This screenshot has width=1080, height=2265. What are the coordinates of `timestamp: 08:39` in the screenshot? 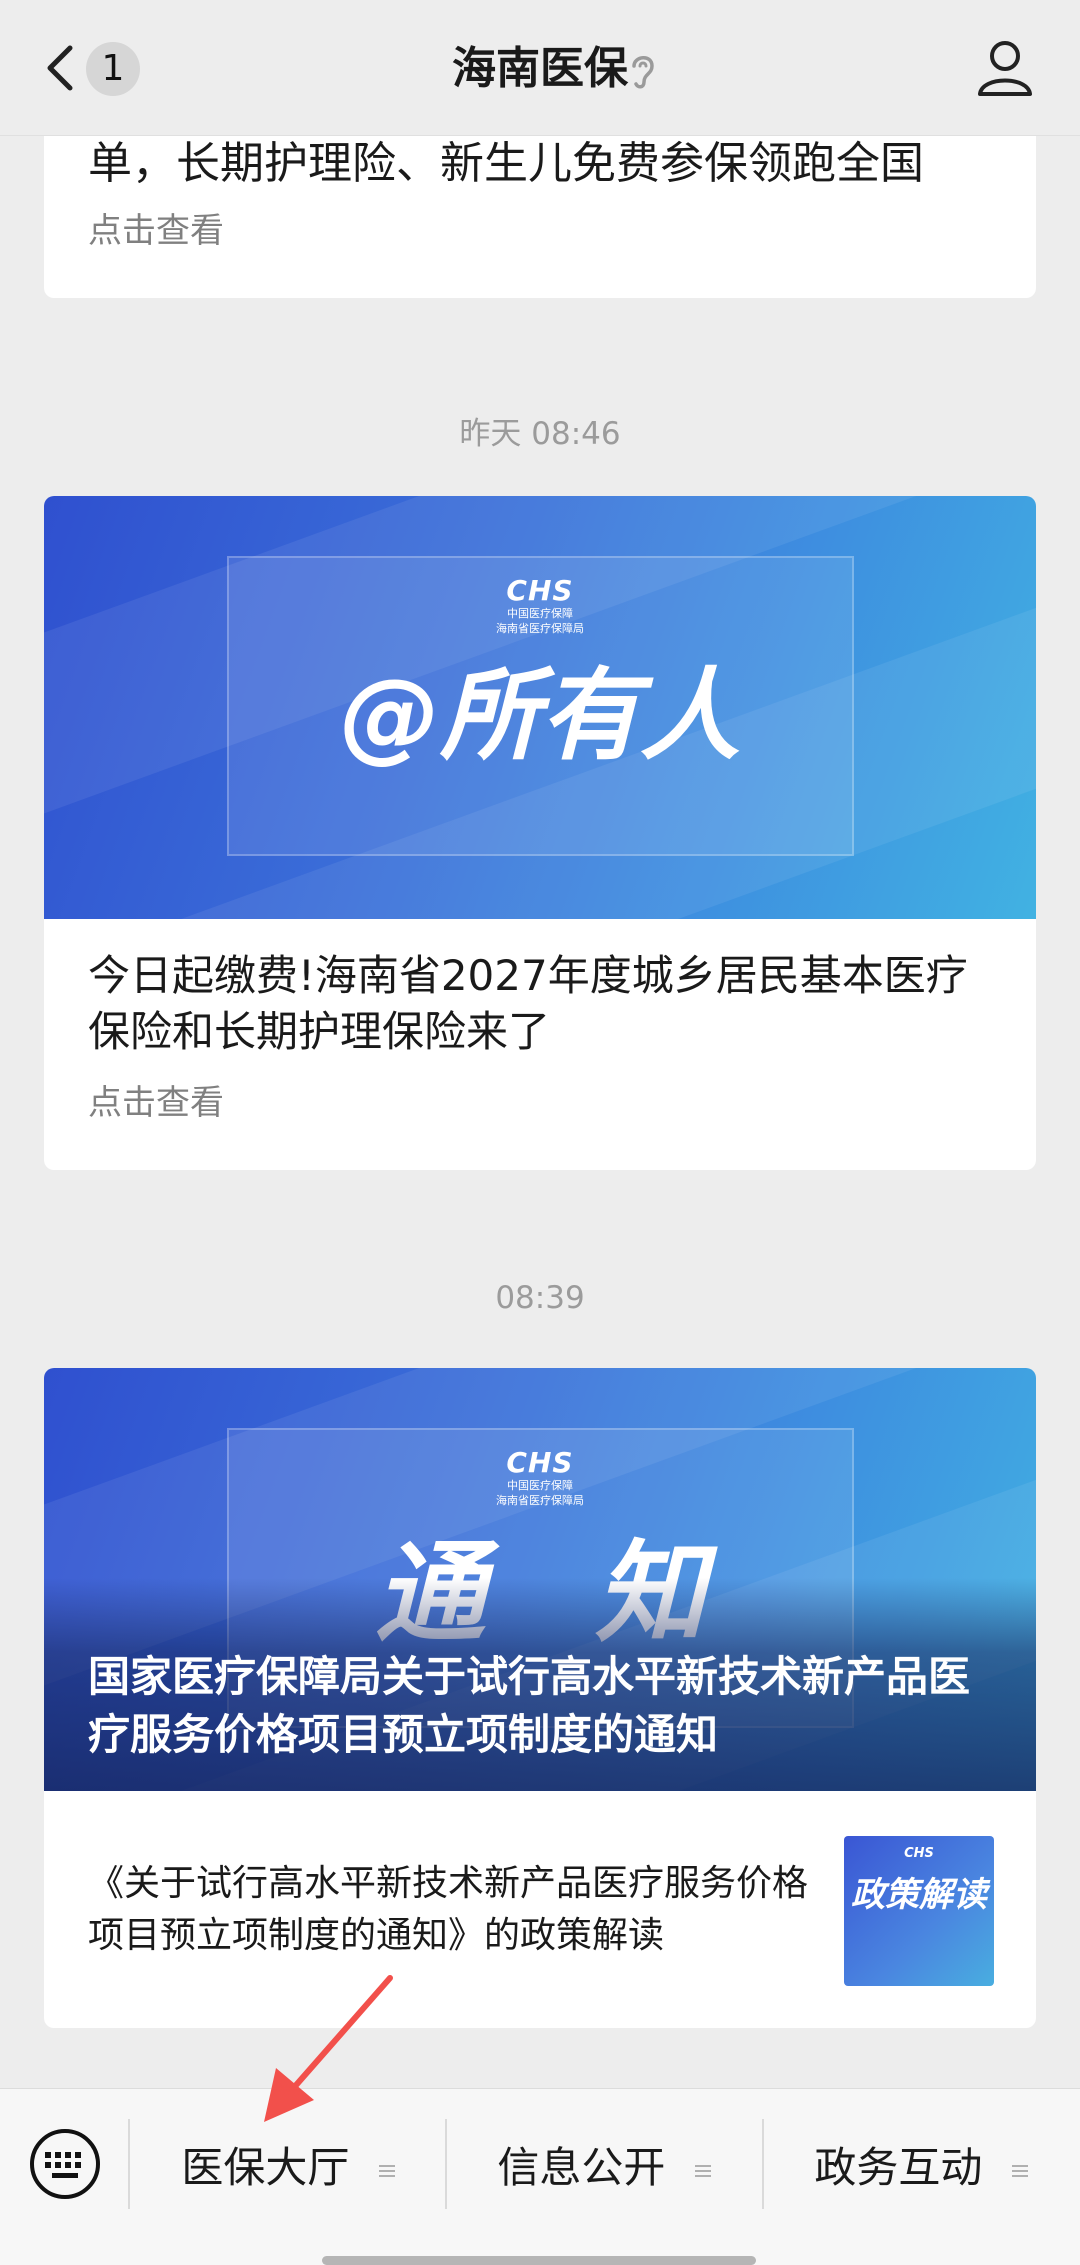 It's located at (540, 1298).